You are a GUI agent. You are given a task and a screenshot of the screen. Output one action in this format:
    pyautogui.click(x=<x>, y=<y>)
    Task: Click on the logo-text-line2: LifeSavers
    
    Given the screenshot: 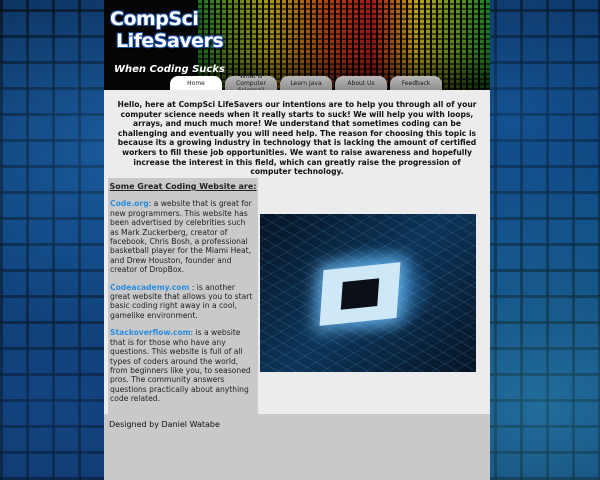 What is the action you would take?
    pyautogui.click(x=170, y=41)
    